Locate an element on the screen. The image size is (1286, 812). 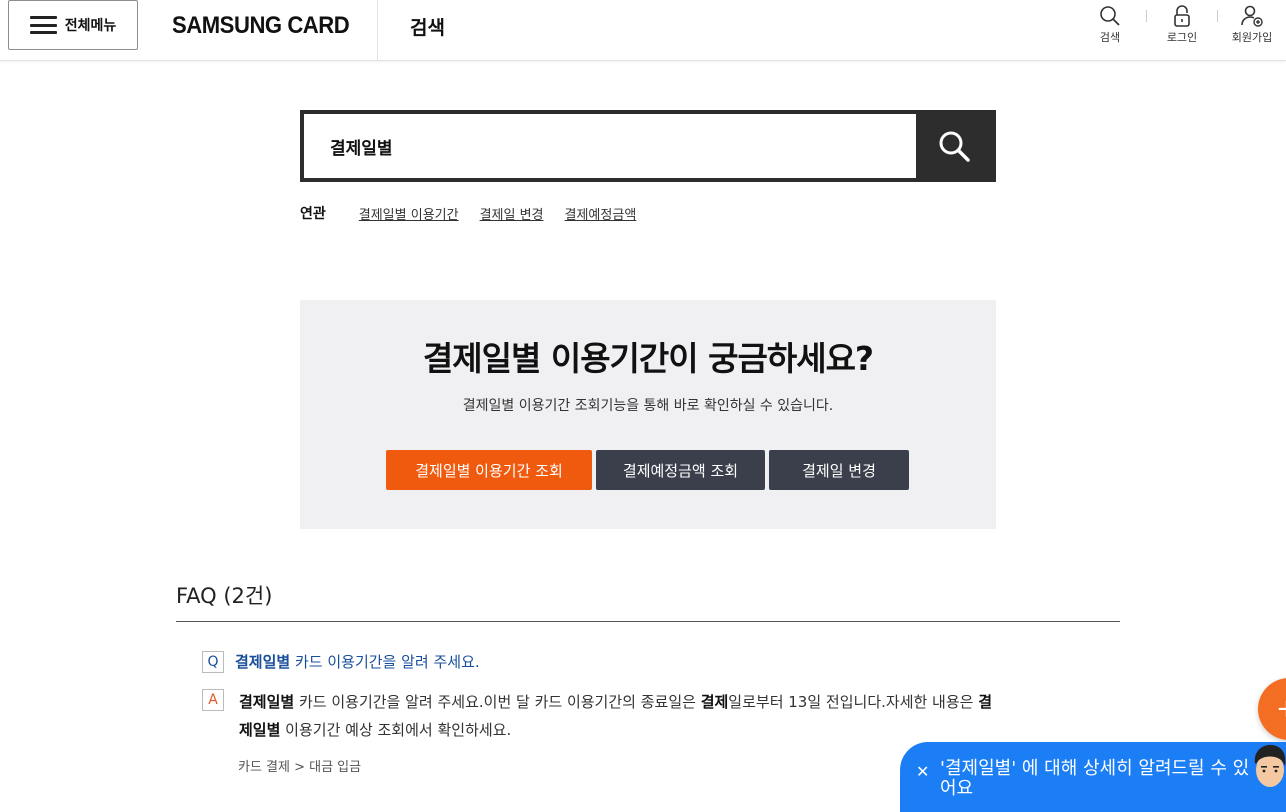
change-payment-date-button: 결제일 변경 is located at coordinates (839, 470).